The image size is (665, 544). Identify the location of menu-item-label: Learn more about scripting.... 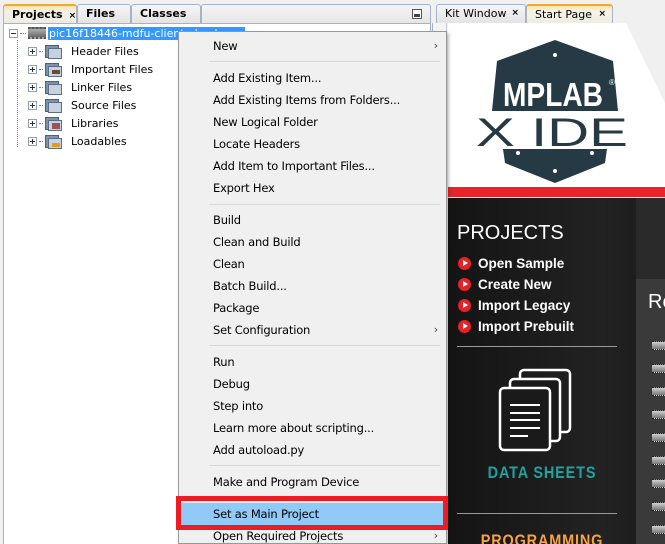
(294, 428).